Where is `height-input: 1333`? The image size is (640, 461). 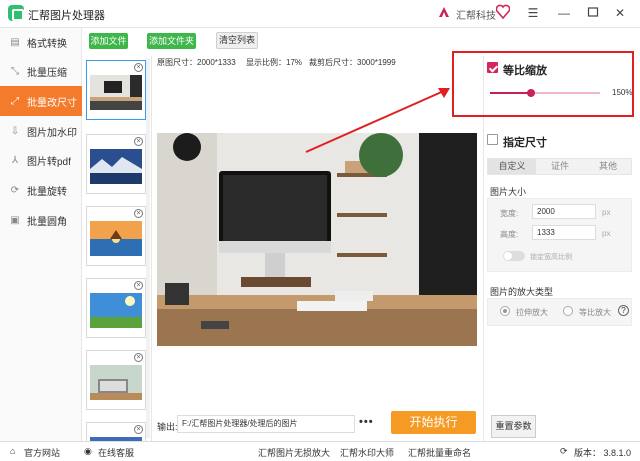 height-input: 1333 is located at coordinates (564, 232).